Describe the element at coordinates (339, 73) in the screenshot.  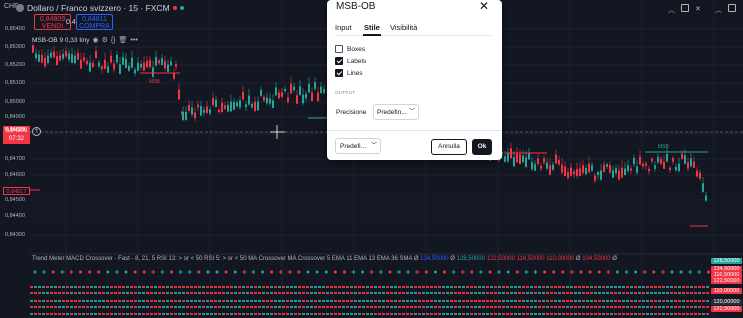
I see `lines-checkbox` at that location.